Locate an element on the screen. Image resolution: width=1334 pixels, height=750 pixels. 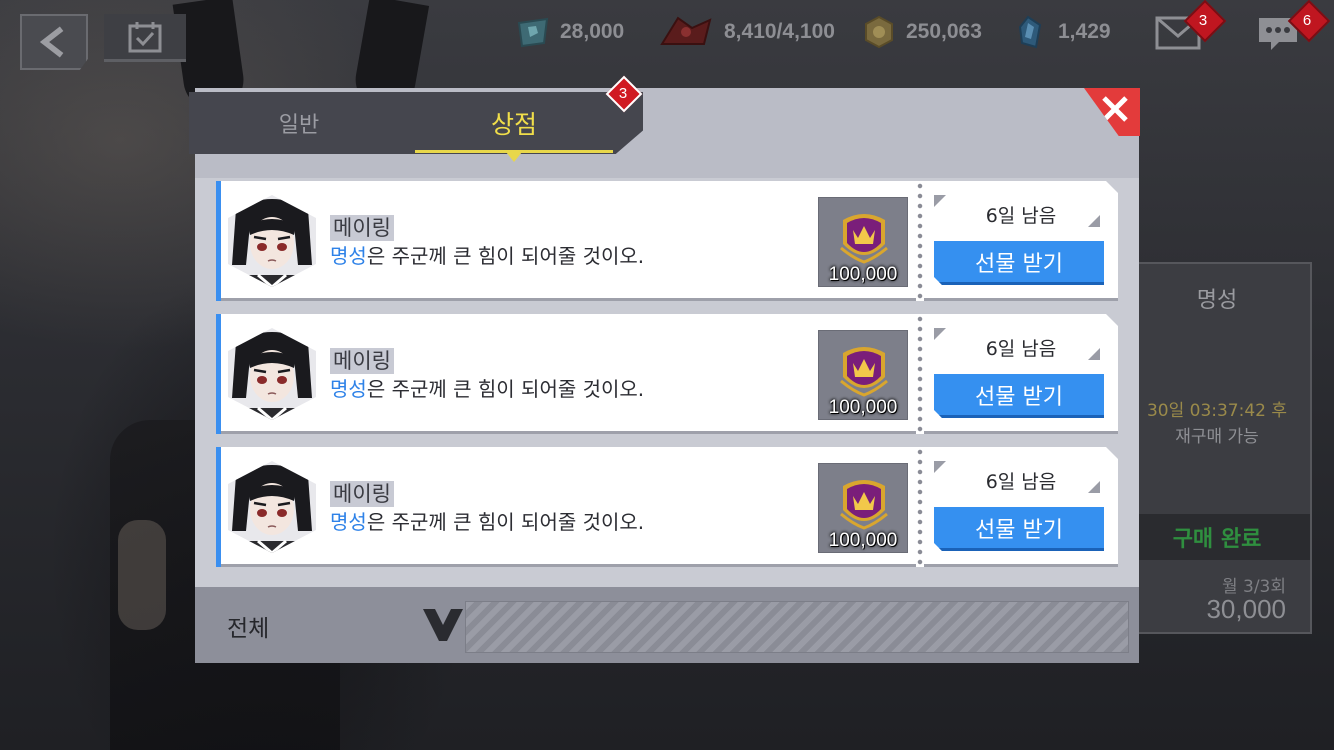
calendar-check-icon is located at coordinates (145, 36).